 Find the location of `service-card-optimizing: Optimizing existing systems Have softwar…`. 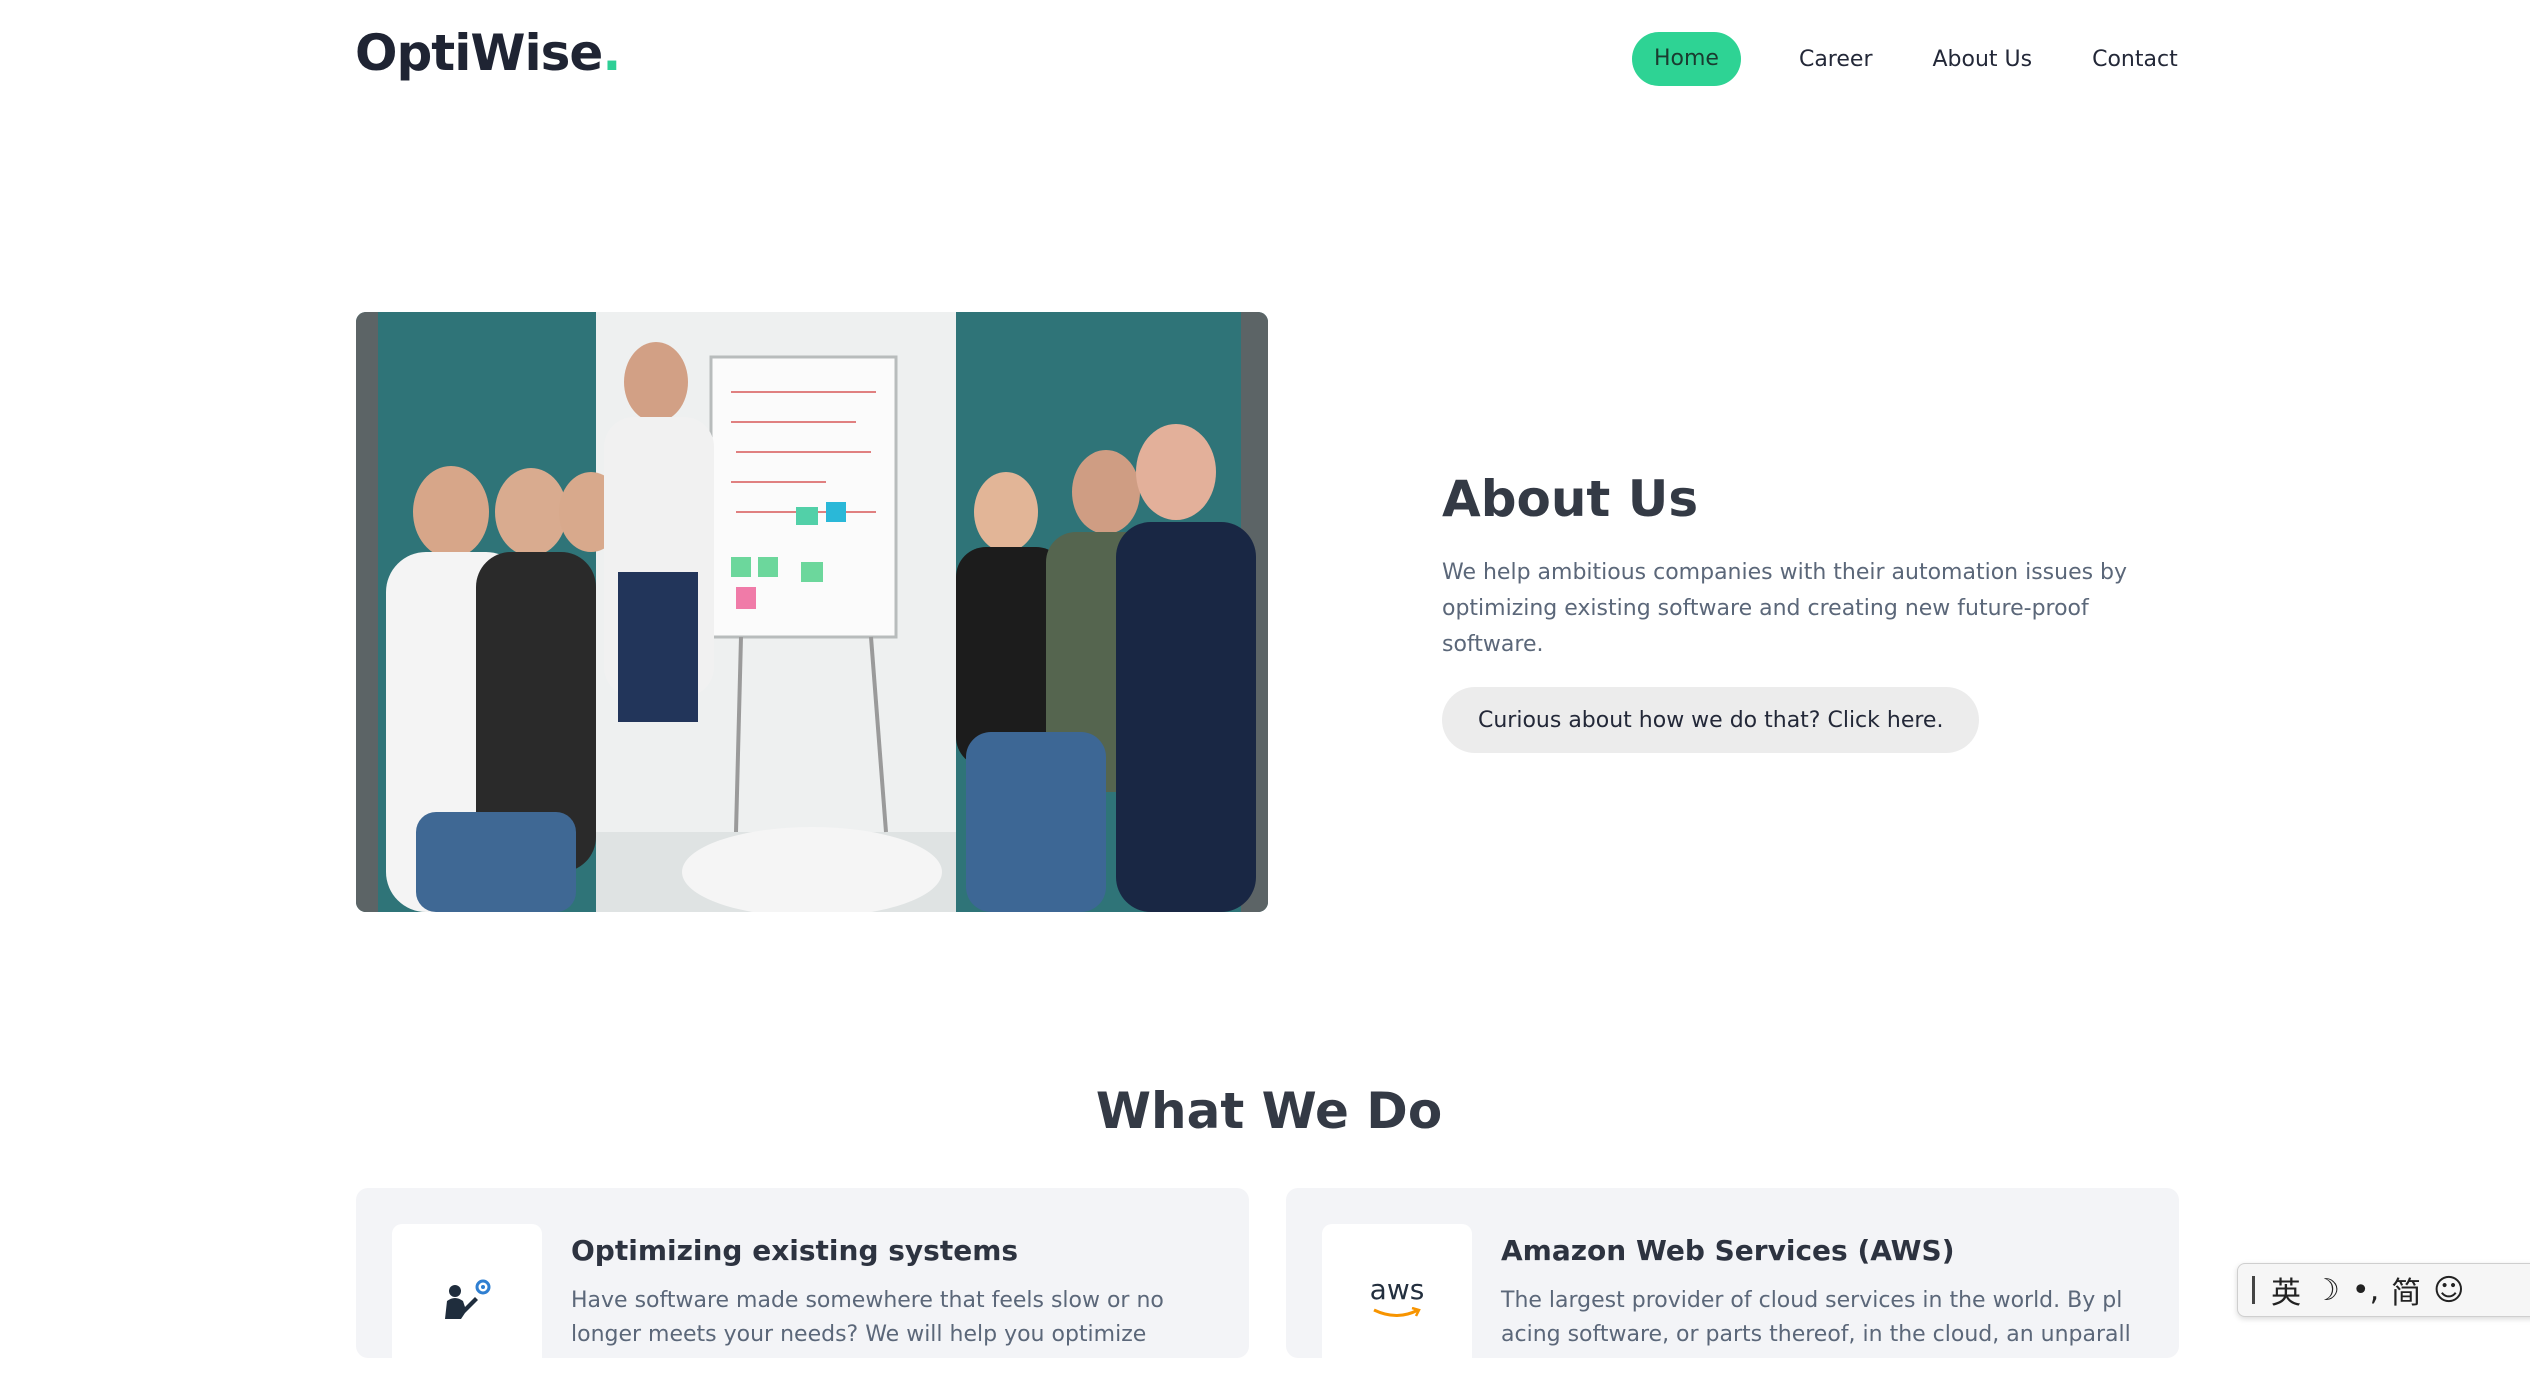

service-card-optimizing: Optimizing existing systems Have softwar… is located at coordinates (802, 1281).